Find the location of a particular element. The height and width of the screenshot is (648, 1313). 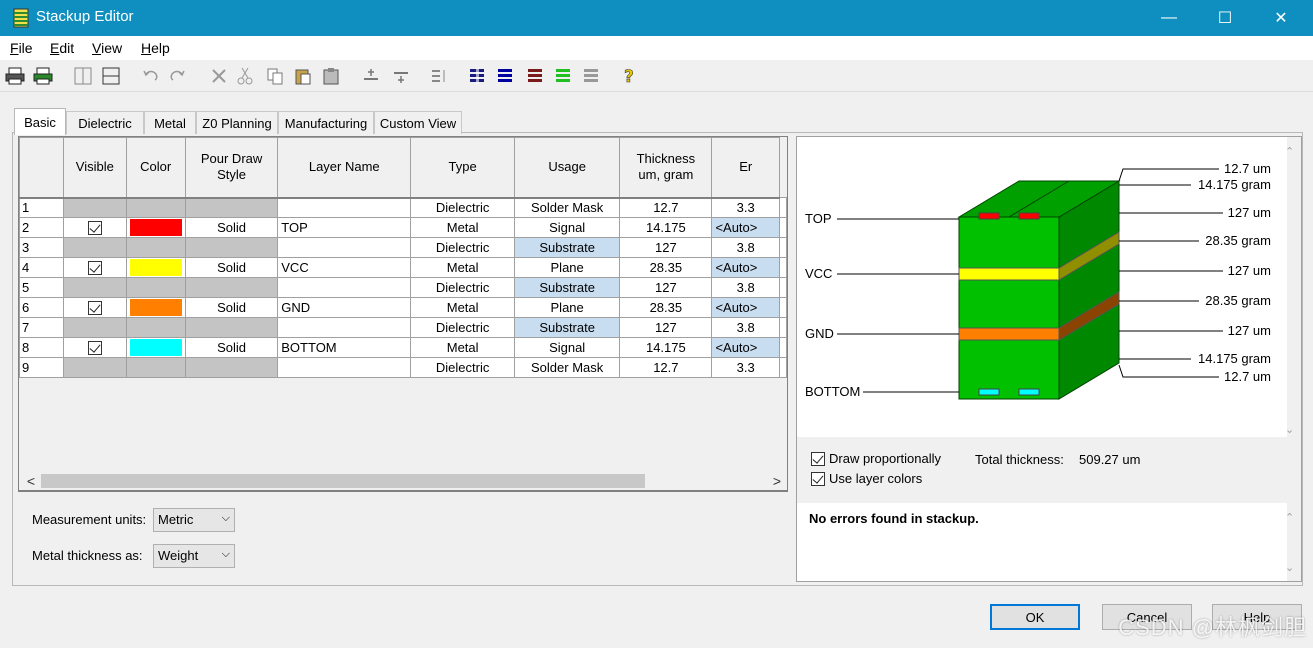

row-number: 9 is located at coordinates (42, 367).